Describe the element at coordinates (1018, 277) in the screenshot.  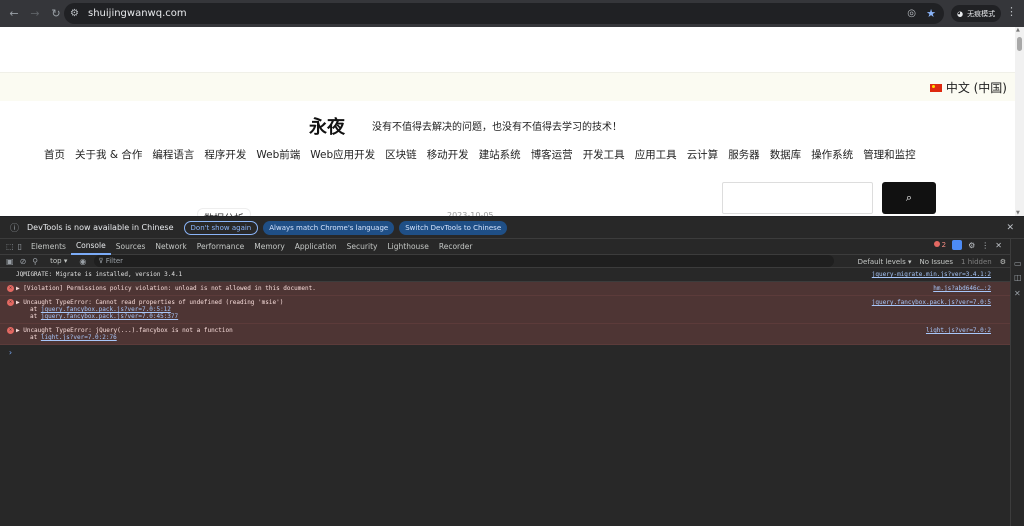
I see `drawer-icon: ◫` at that location.